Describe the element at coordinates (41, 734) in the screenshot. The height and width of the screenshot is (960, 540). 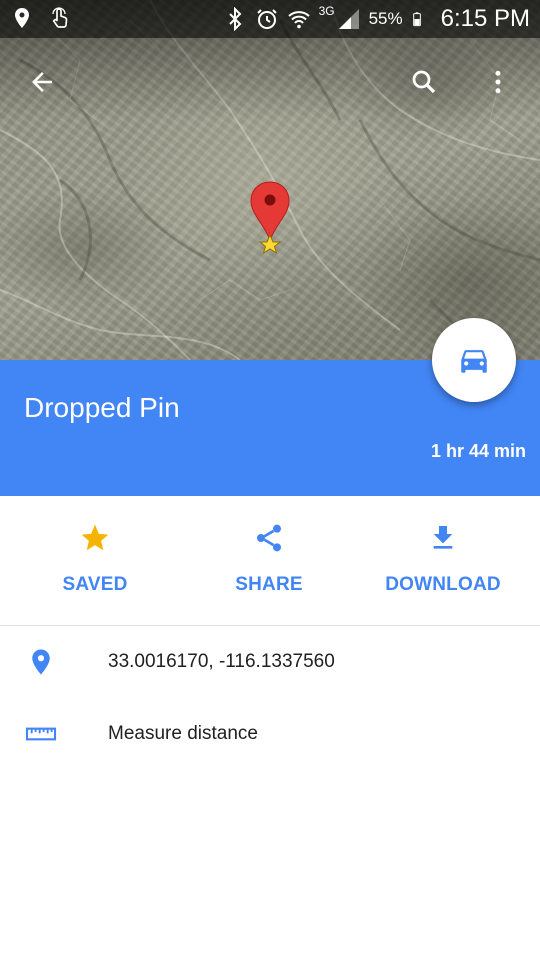
I see `ruler-icon` at that location.